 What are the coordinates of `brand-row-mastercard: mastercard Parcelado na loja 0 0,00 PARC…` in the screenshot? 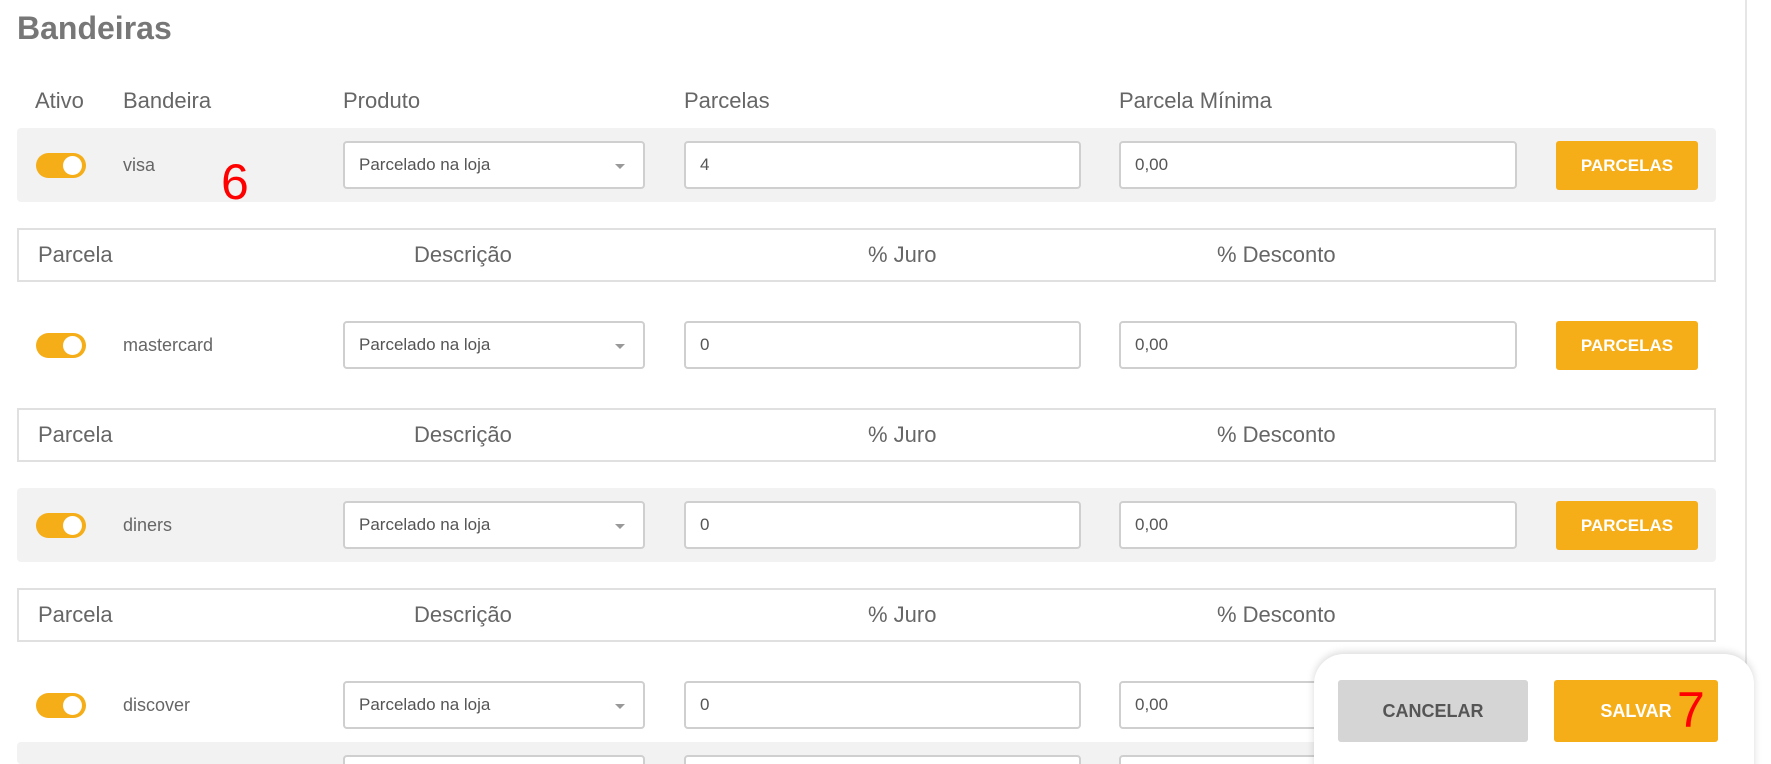 It's located at (866, 345).